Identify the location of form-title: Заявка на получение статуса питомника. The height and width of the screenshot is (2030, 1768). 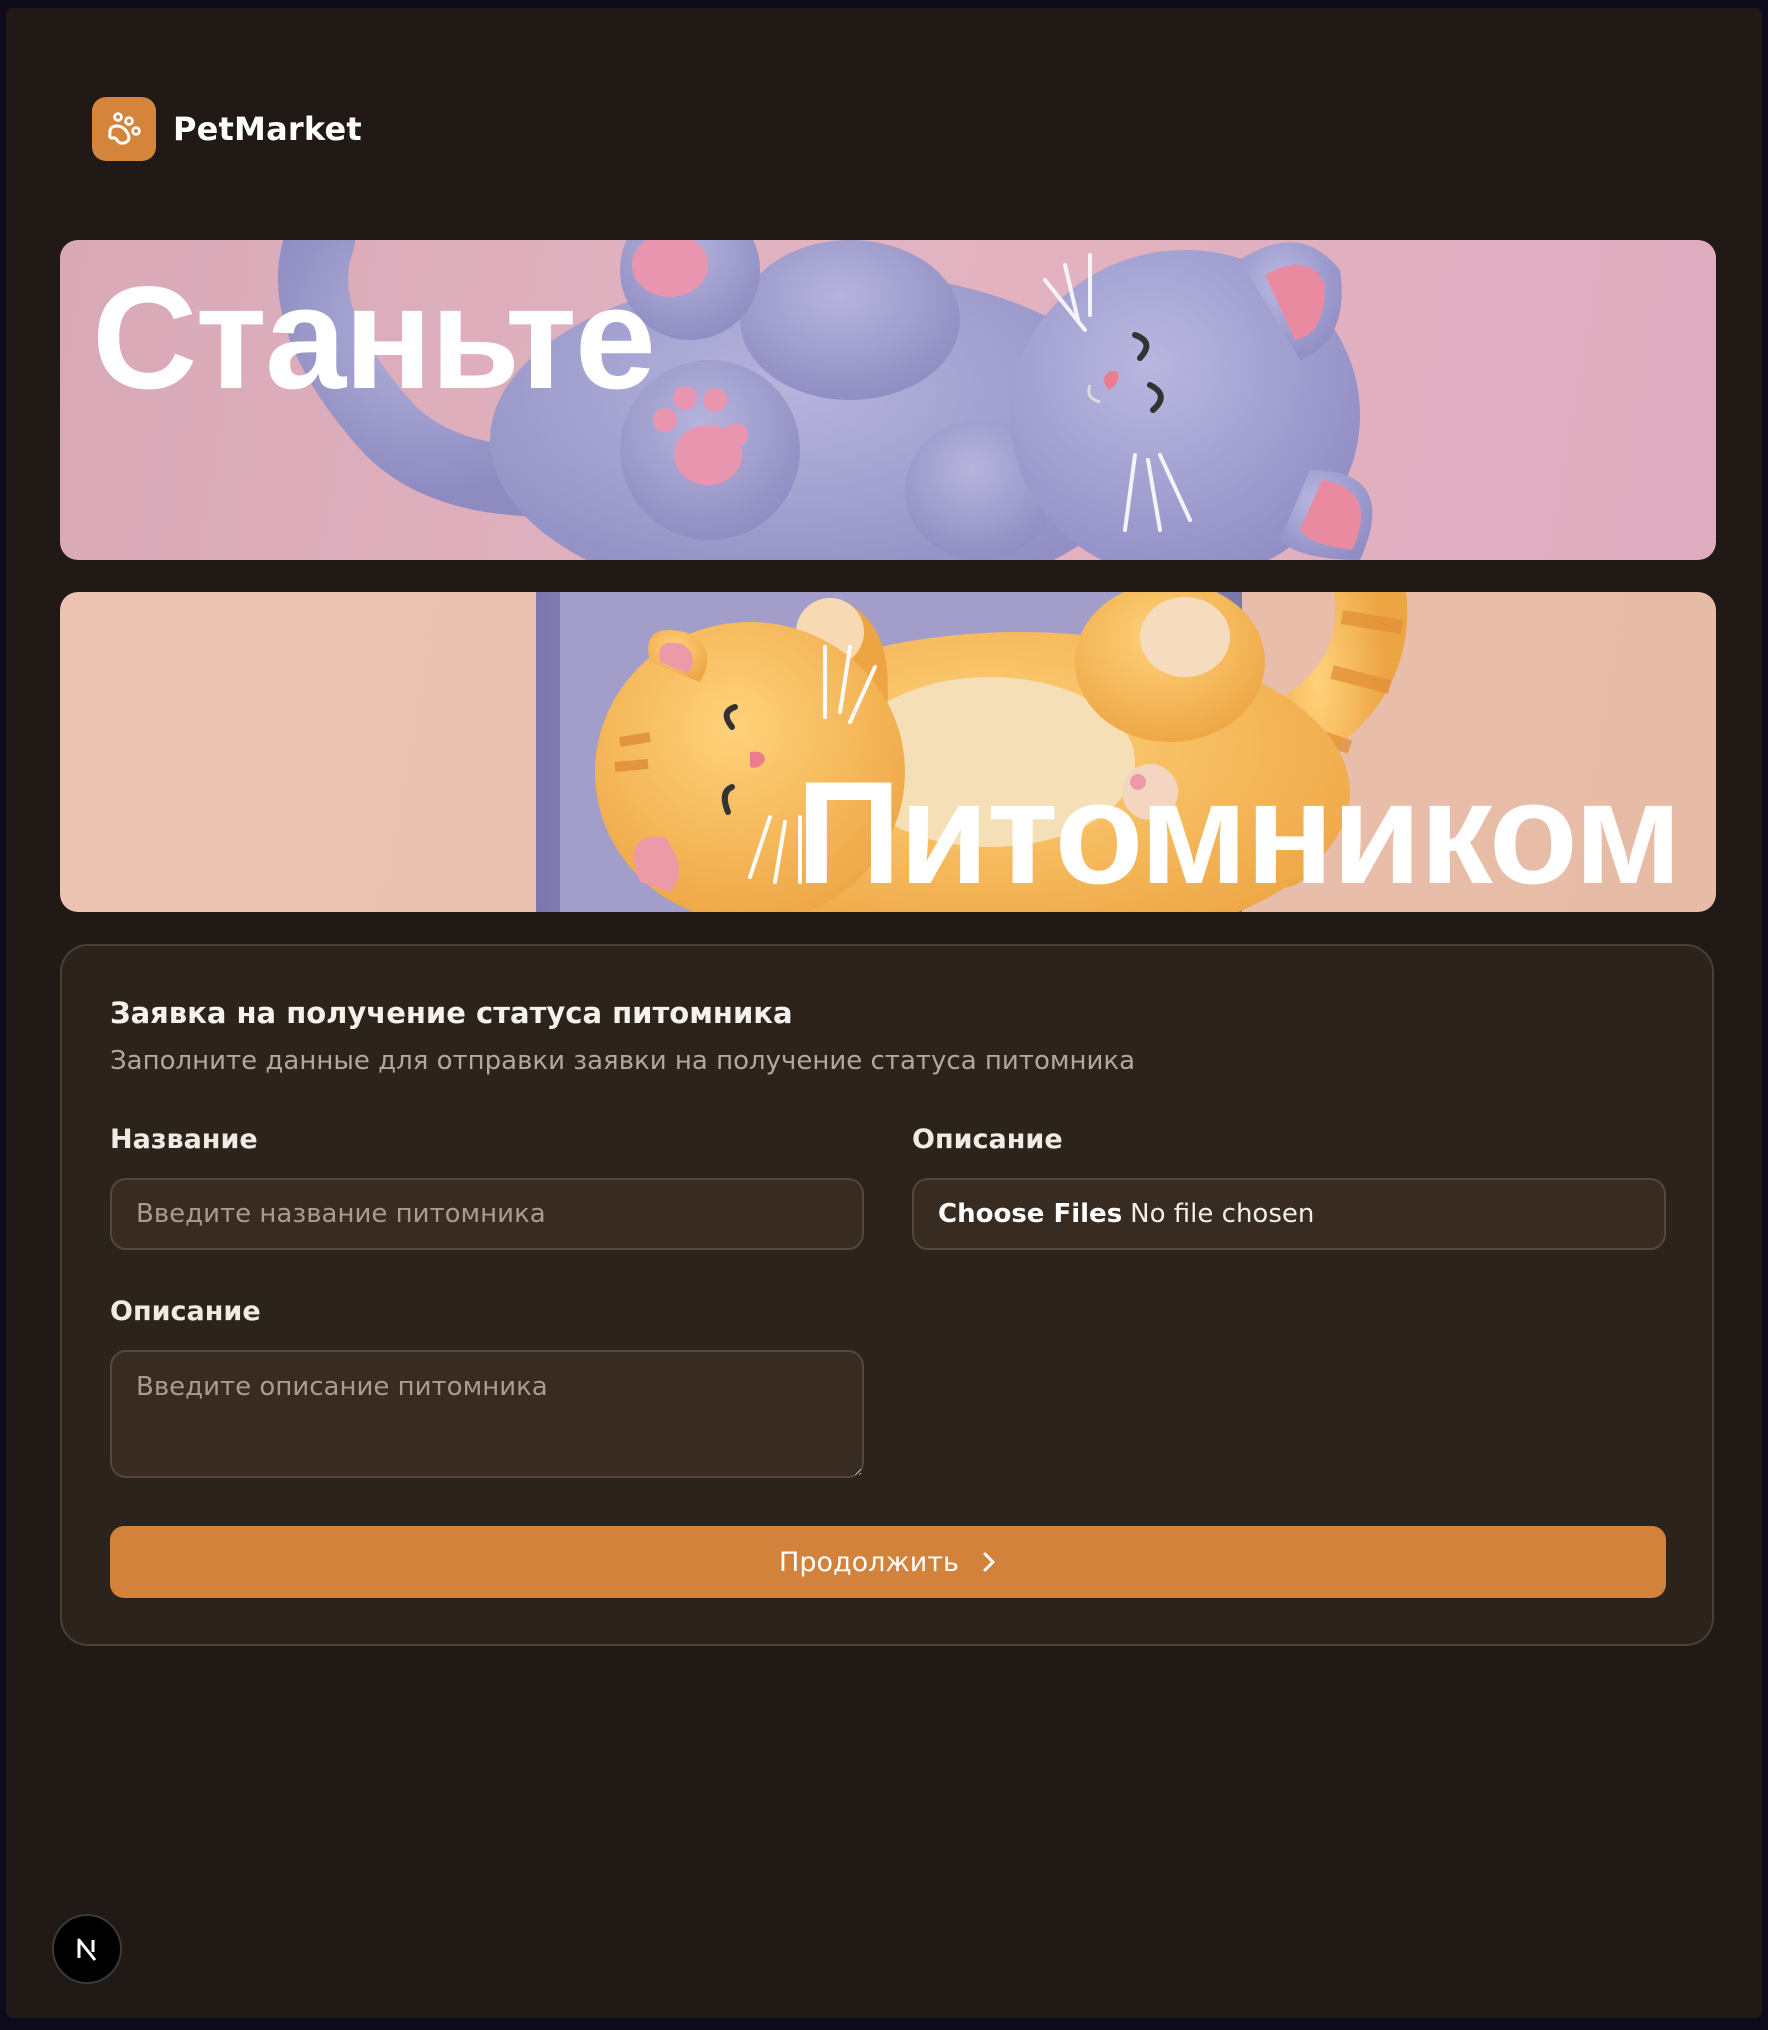
(451, 1013).